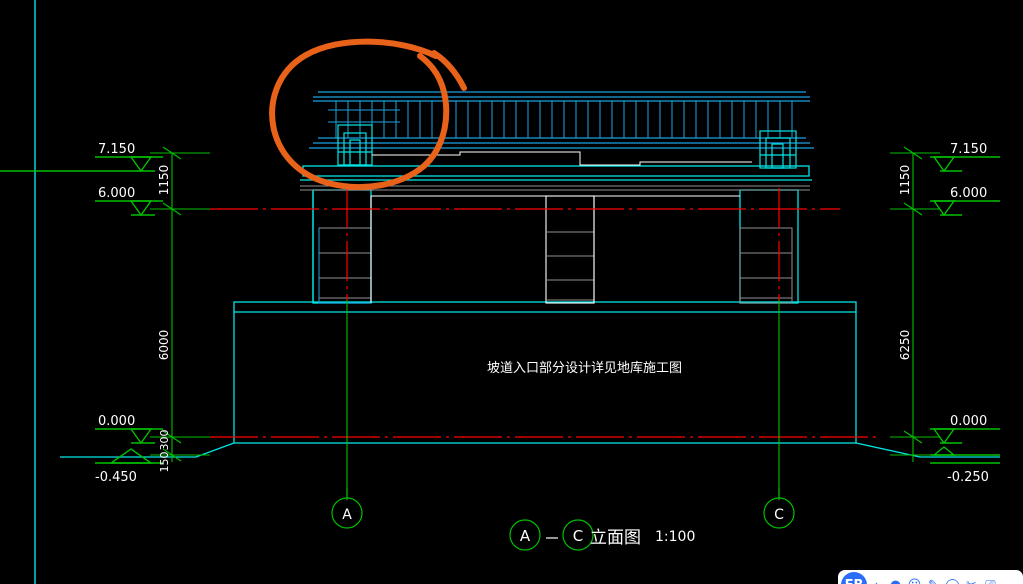 The height and width of the screenshot is (584, 1023). I want to click on right-pier, so click(769, 246).